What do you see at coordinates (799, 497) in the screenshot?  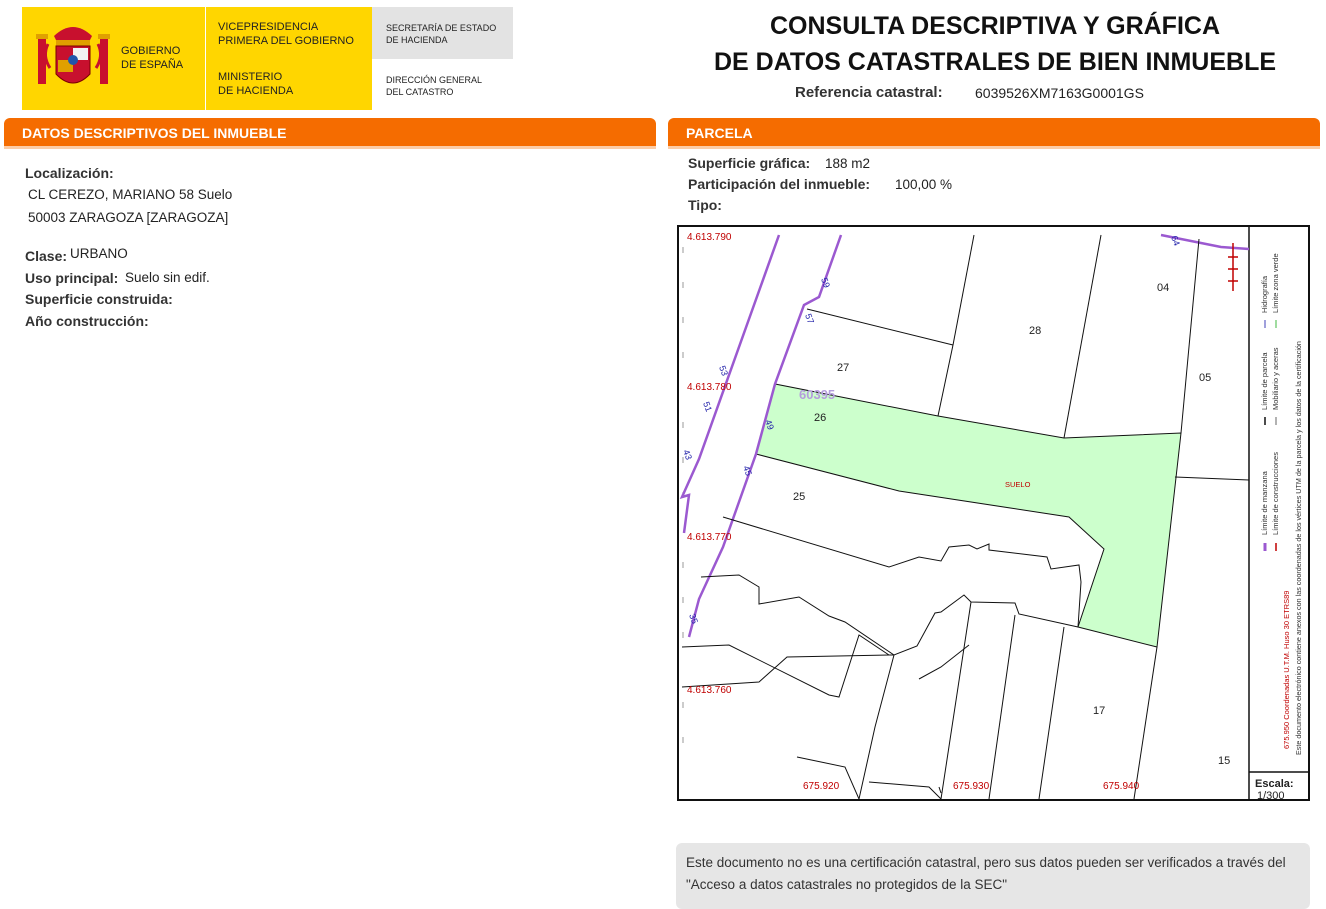 I see `parcel-number: 25` at bounding box center [799, 497].